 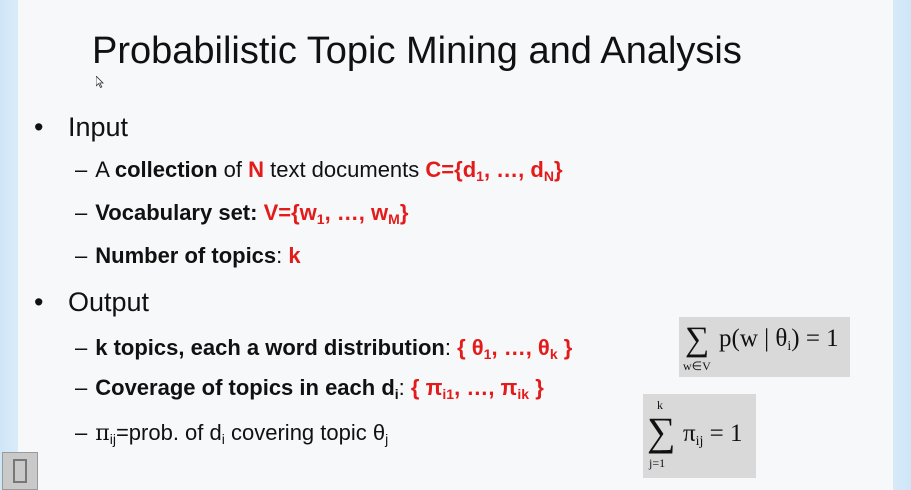 What do you see at coordinates (689, 433) in the screenshot?
I see `text: π` at bounding box center [689, 433].